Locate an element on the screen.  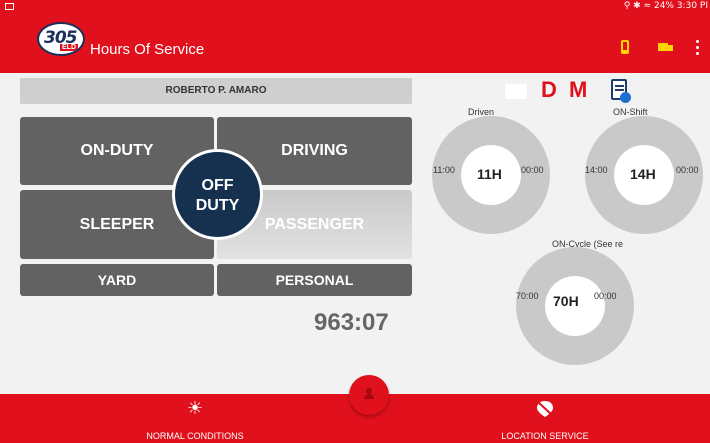
on-duty-label: ON-DUTY is located at coordinates (117, 150).